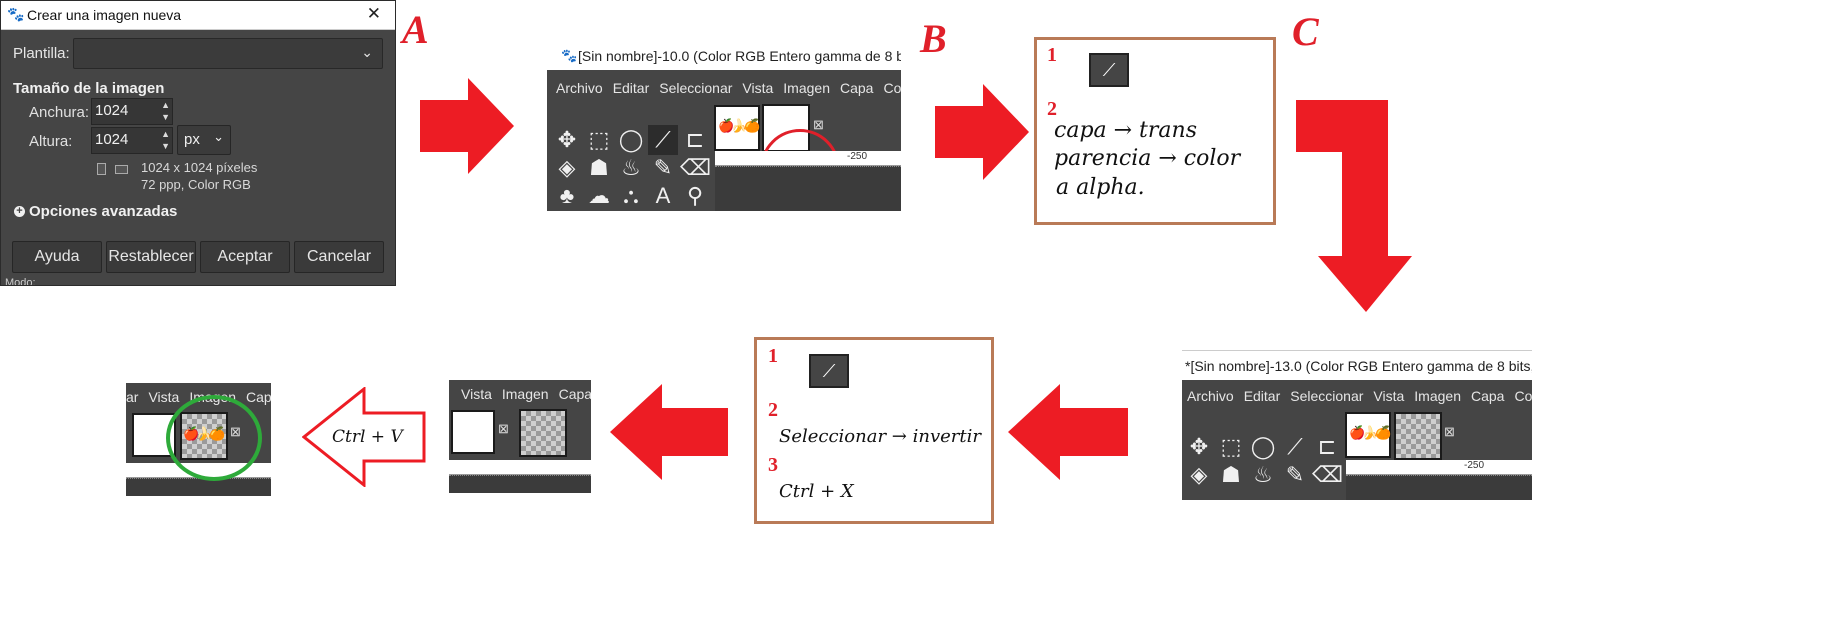 The height and width of the screenshot is (632, 1842). I want to click on height-value: 1024, so click(112, 139).